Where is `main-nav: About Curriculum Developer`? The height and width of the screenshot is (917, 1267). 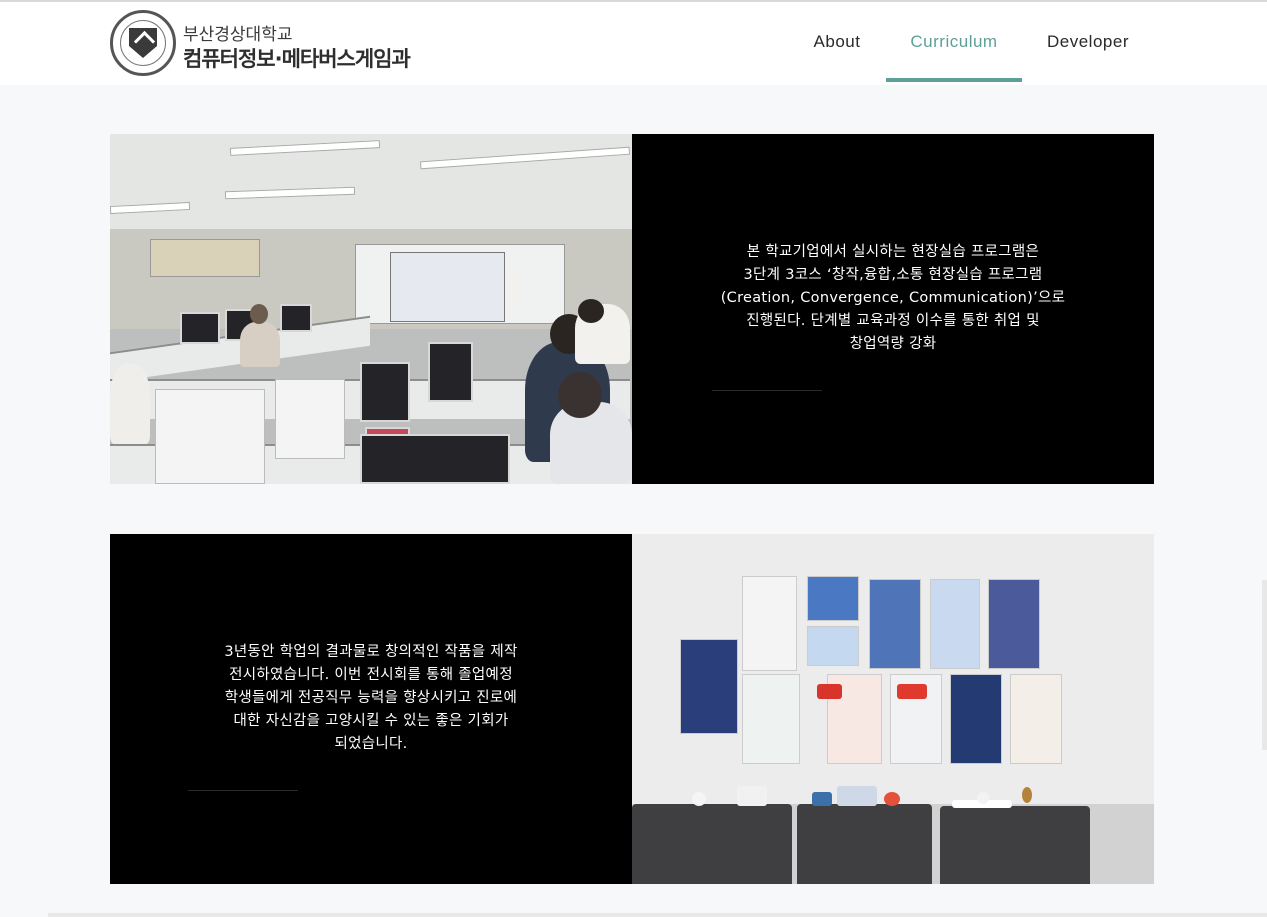
main-nav: About Curriculum Developer is located at coordinates (633, 43).